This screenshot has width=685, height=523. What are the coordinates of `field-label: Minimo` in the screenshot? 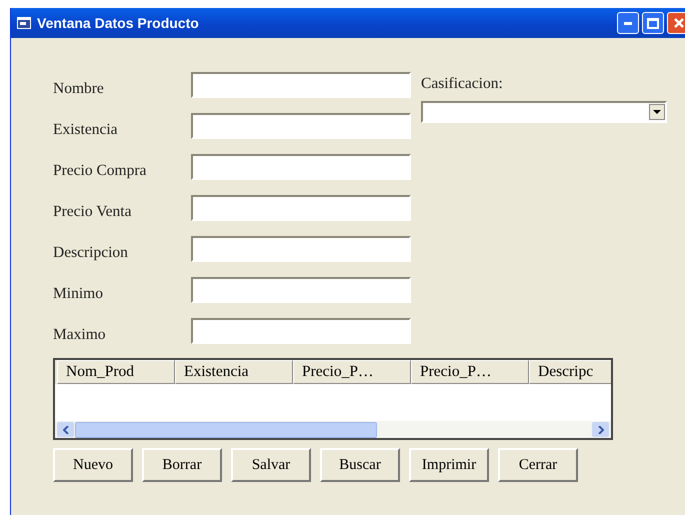 It's located at (78, 293).